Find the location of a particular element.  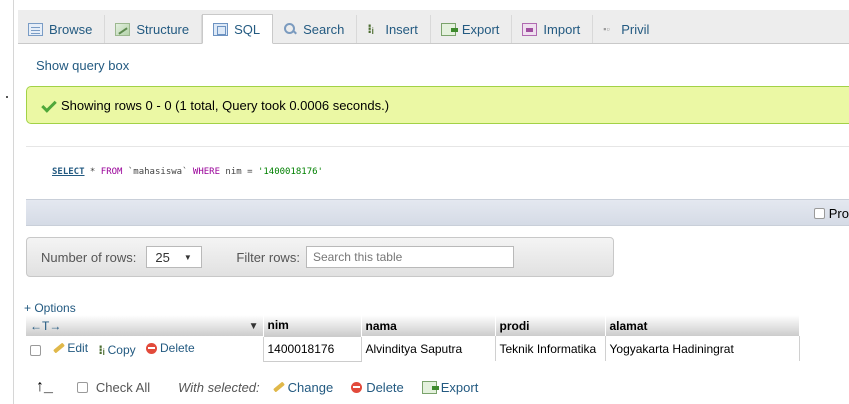

tab-export-label: Export is located at coordinates (480, 29).